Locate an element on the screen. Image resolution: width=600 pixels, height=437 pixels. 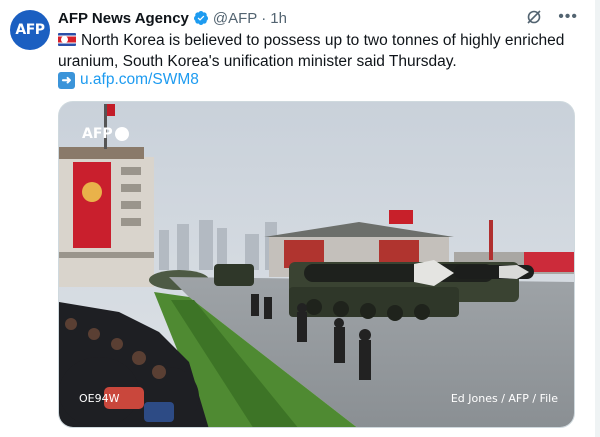
grok-icon is located at coordinates (534, 17).